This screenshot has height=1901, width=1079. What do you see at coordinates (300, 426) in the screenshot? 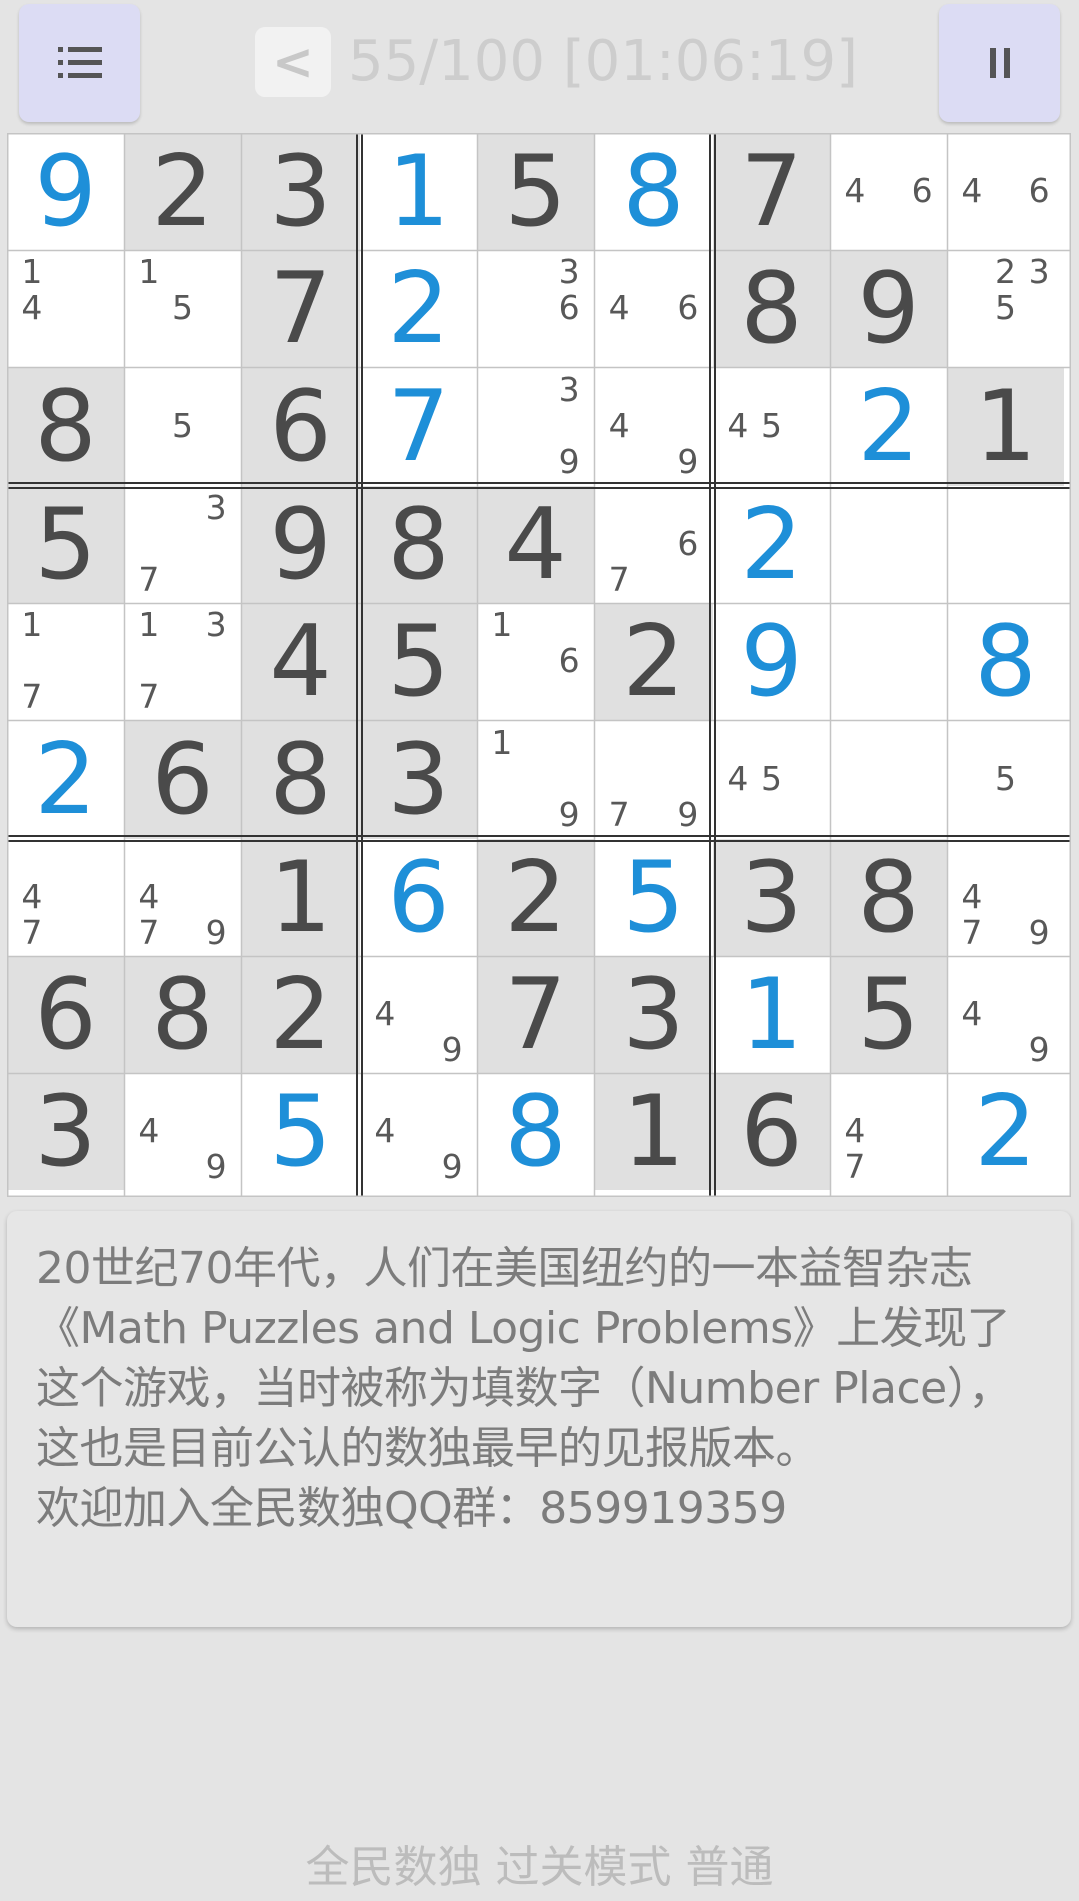
I see `cell-r3c3: 6` at bounding box center [300, 426].